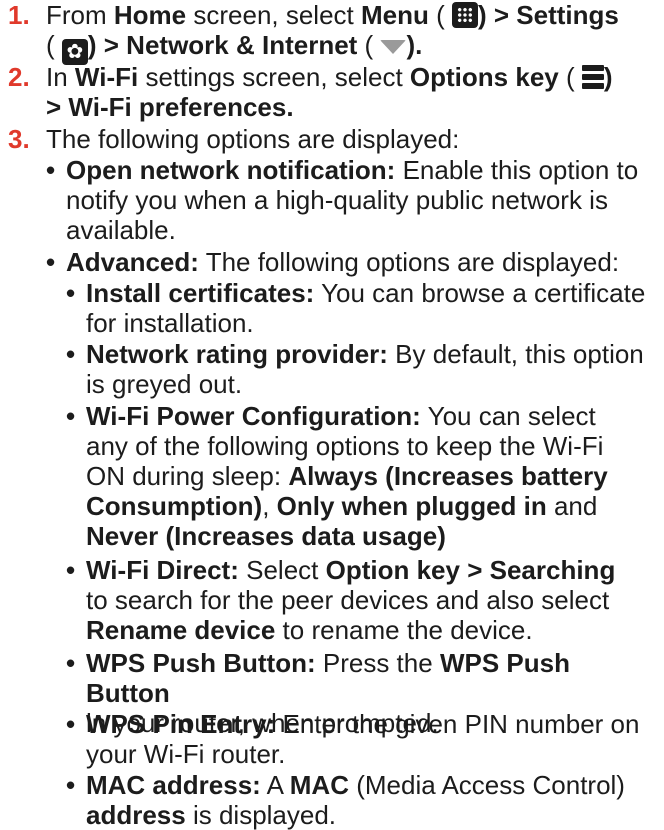 The height and width of the screenshot is (830, 664). Describe the element at coordinates (19, 15) in the screenshot. I see `step-number: 1.` at that location.